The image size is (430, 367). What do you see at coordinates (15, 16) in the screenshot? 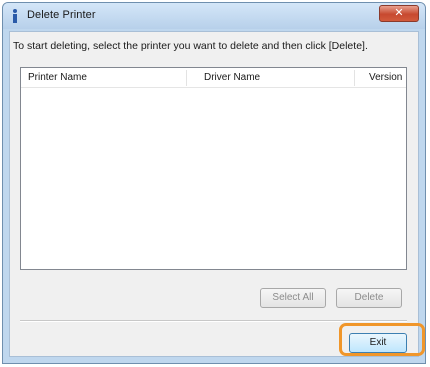
I see `info-icon` at bounding box center [15, 16].